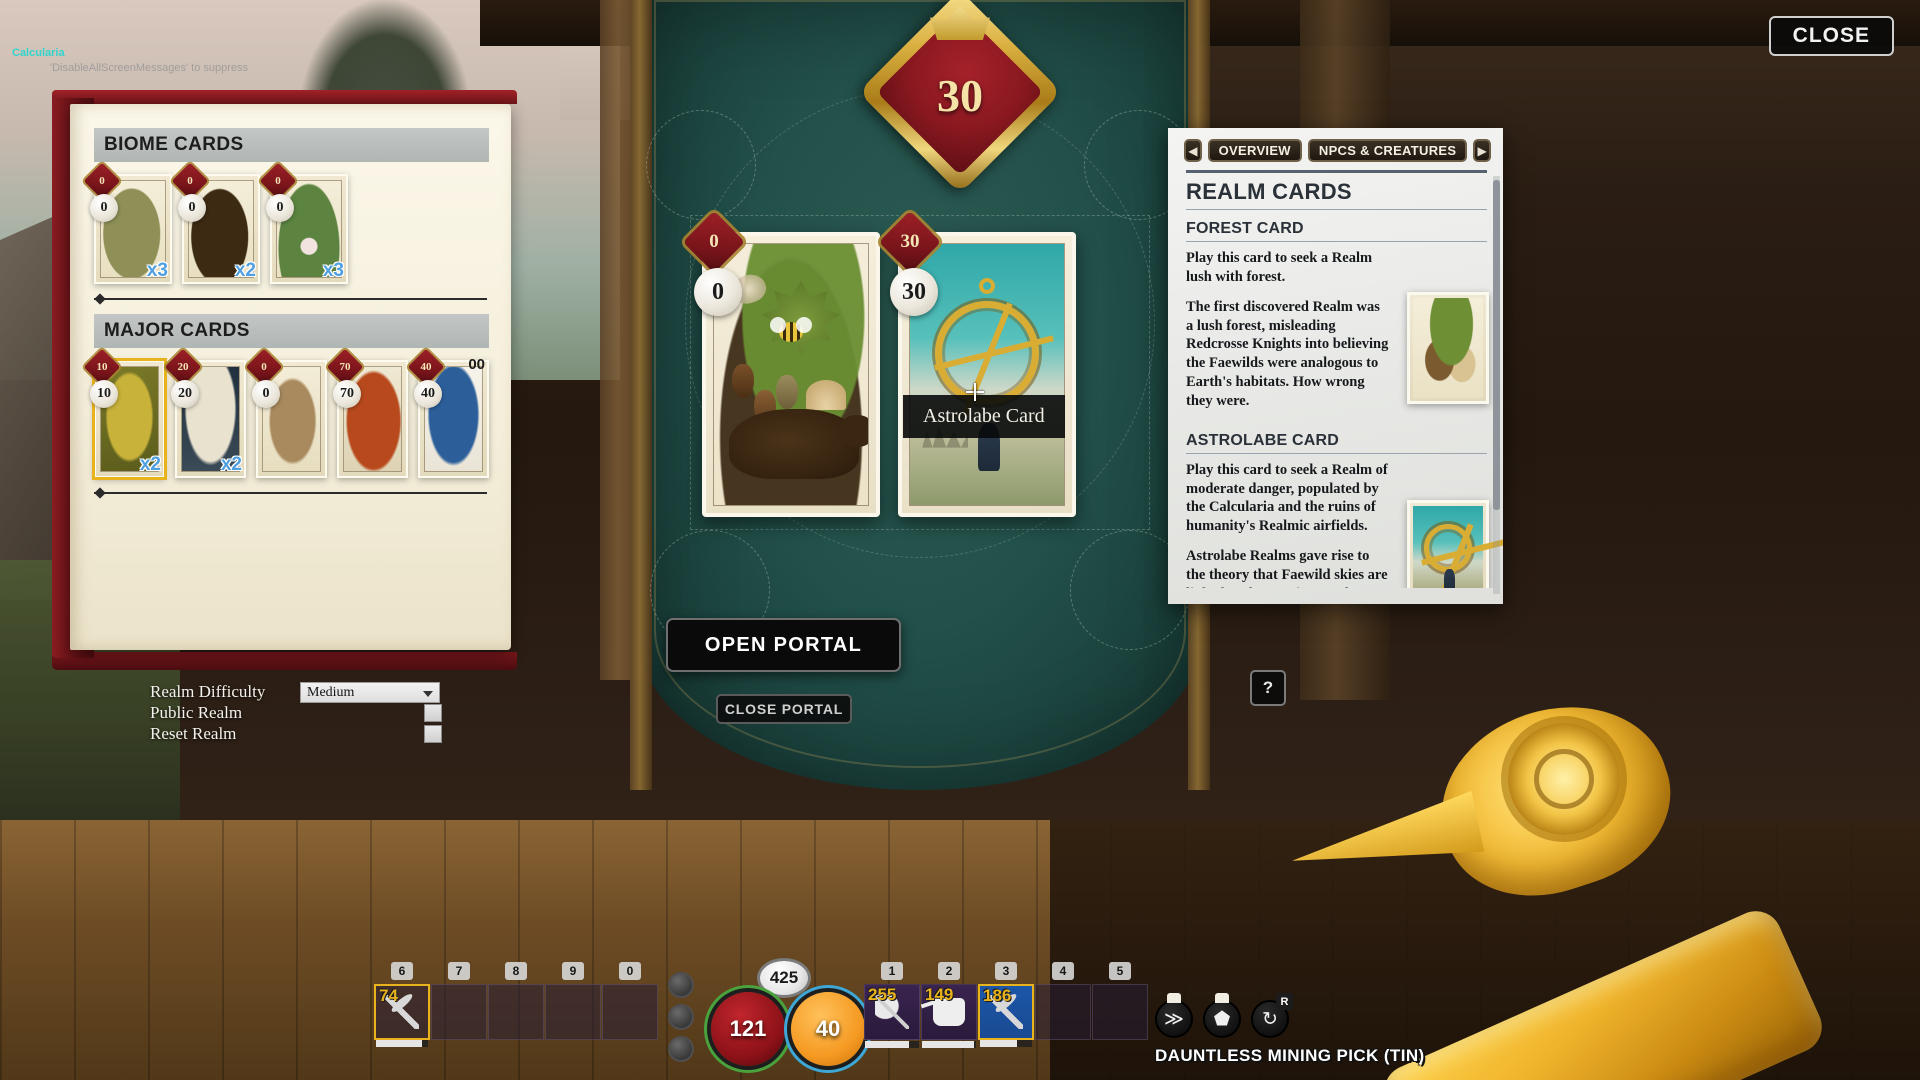 This screenshot has width=1920, height=1080. What do you see at coordinates (1254, 150) in the screenshot?
I see `tab-overview: OVERVIEW` at bounding box center [1254, 150].